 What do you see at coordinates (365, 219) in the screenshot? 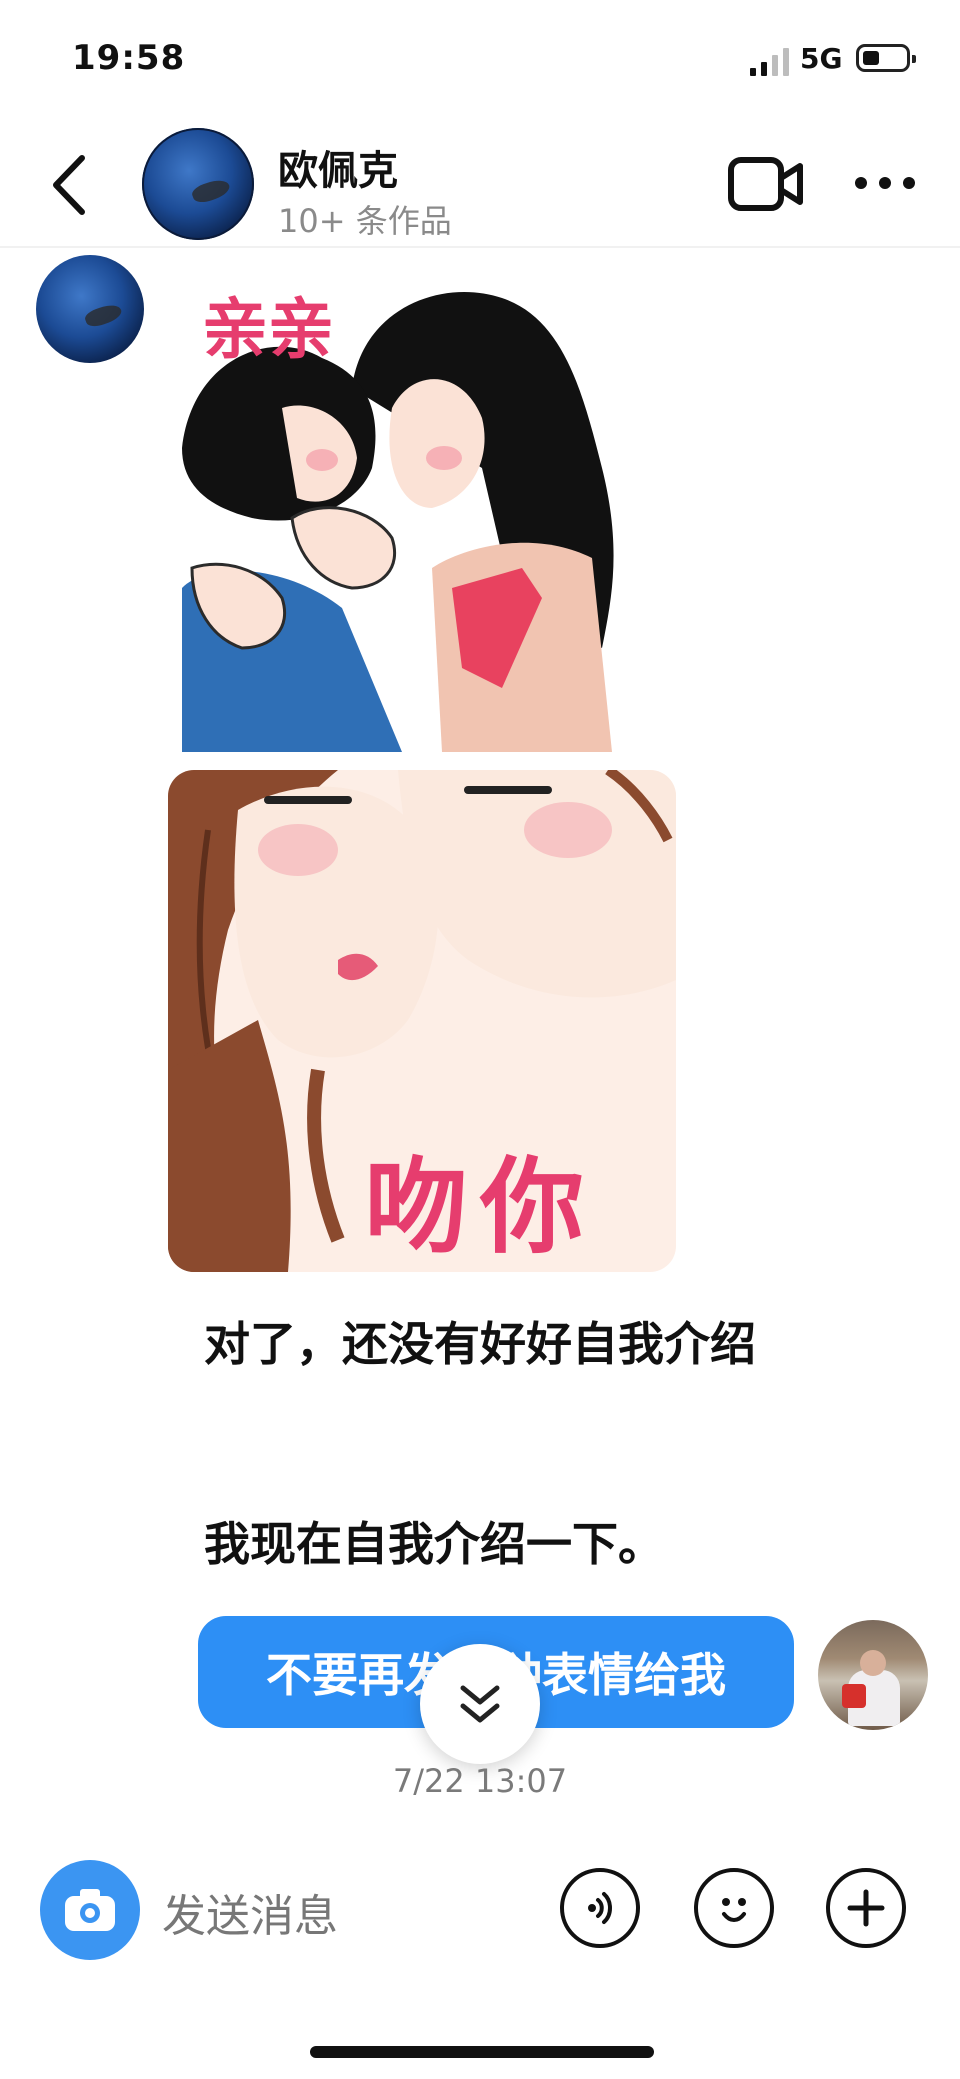
I see `contact-works-count: 10+ 条作品` at bounding box center [365, 219].